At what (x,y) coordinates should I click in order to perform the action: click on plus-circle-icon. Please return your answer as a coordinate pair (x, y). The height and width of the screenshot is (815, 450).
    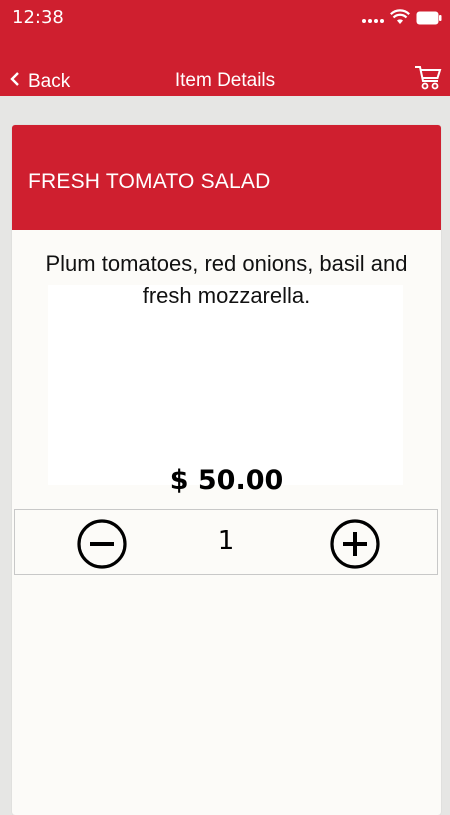
    Looking at the image, I should click on (355, 544).